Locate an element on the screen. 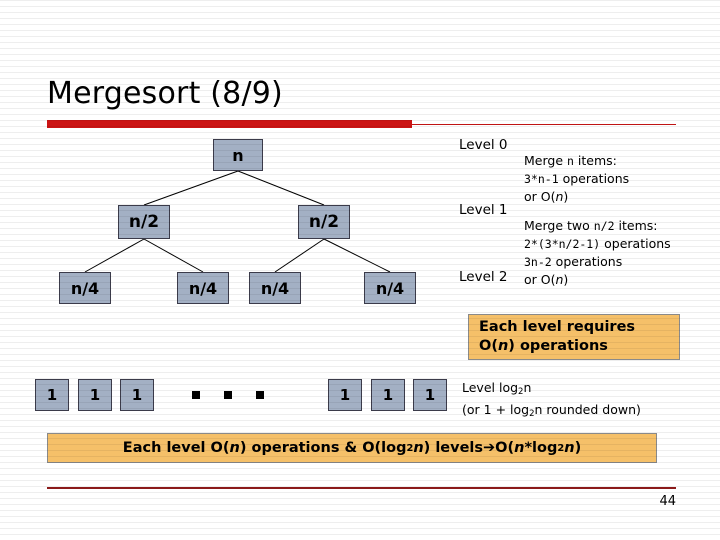  banner-seg-5: n is located at coordinates (418, 448).